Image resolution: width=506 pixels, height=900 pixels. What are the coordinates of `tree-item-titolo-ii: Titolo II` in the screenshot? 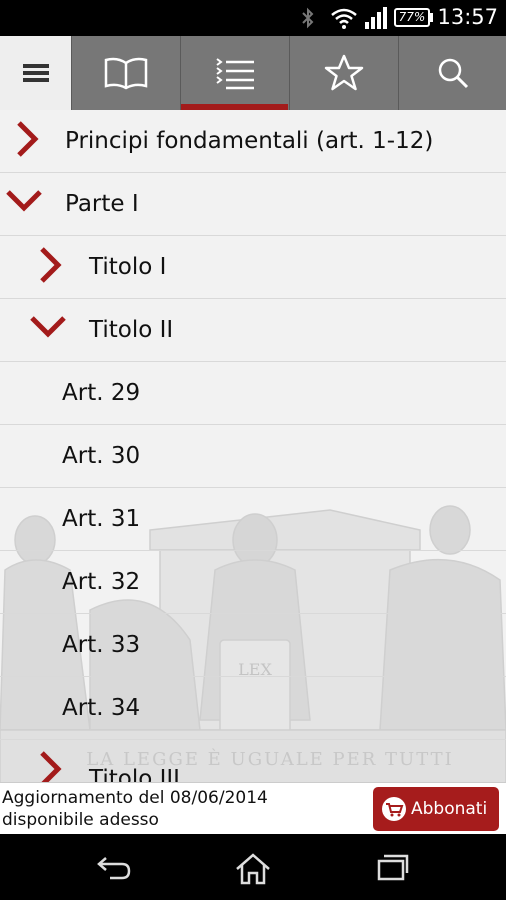 It's located at (253, 330).